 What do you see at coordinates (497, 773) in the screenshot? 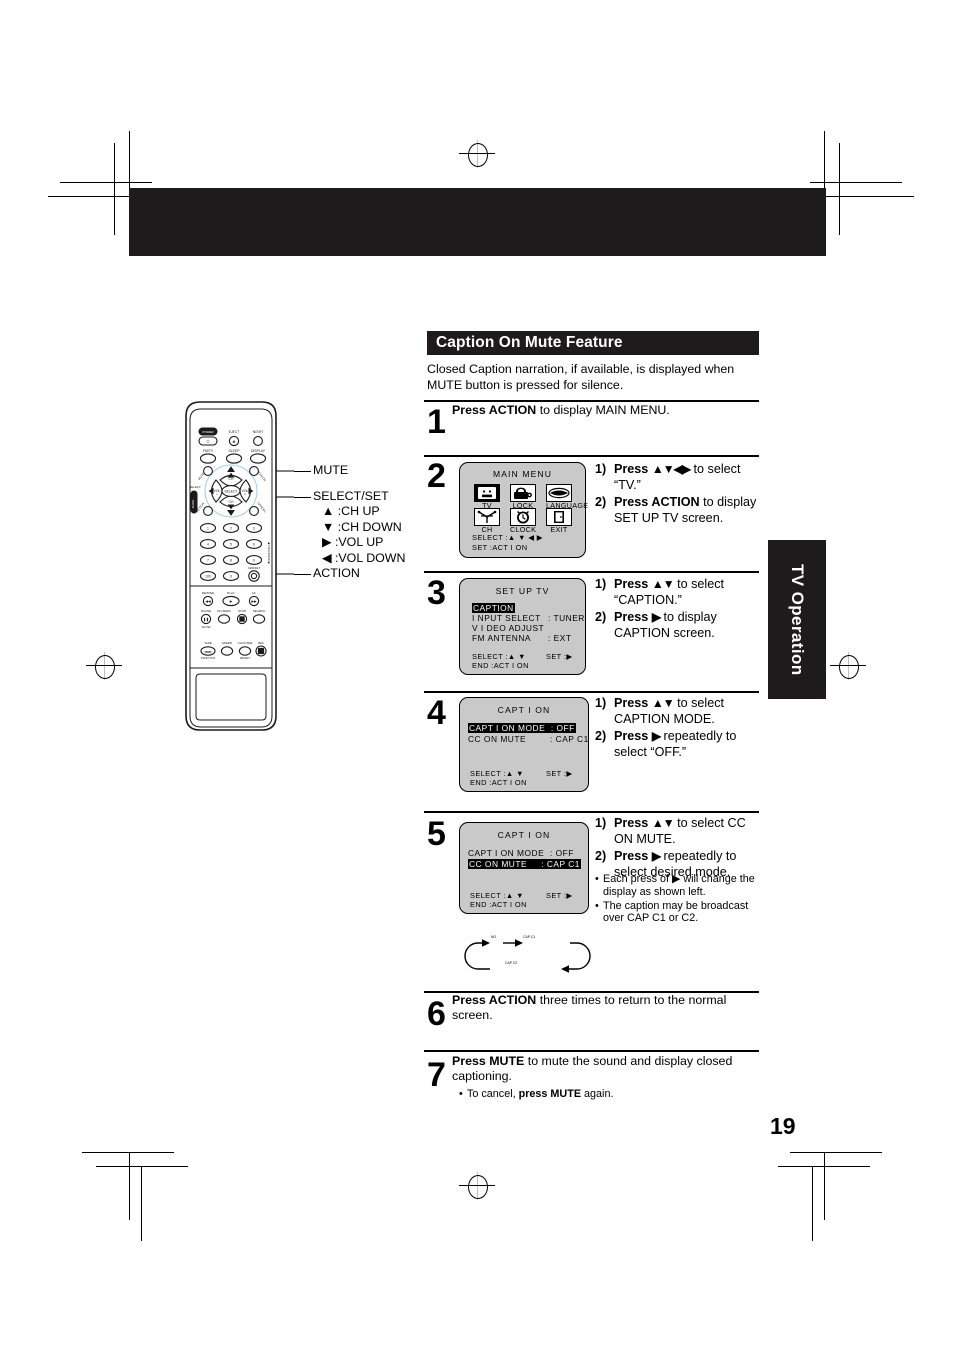
I see `osd-caption4-foot-1: SELECT :▲ ▼` at bounding box center [497, 773].